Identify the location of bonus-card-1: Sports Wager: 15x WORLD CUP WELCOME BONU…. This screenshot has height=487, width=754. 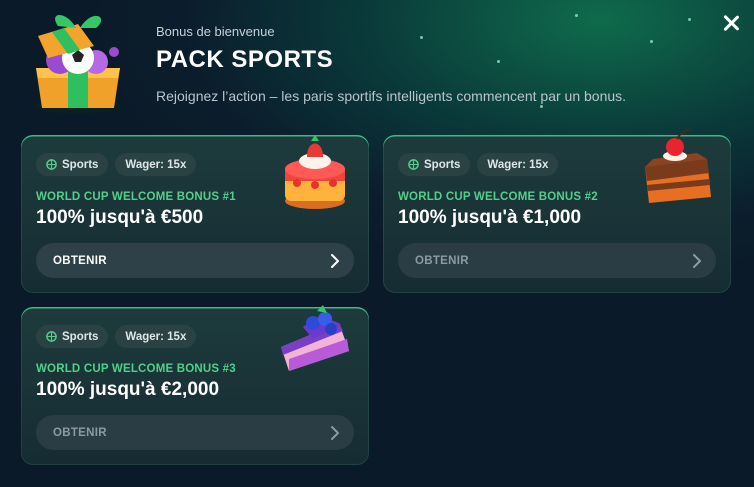
(195, 214).